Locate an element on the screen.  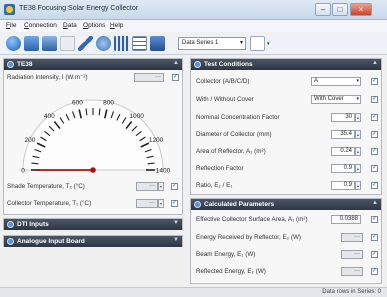
gauge-tick-label: 800 is located at coordinates (108, 102).